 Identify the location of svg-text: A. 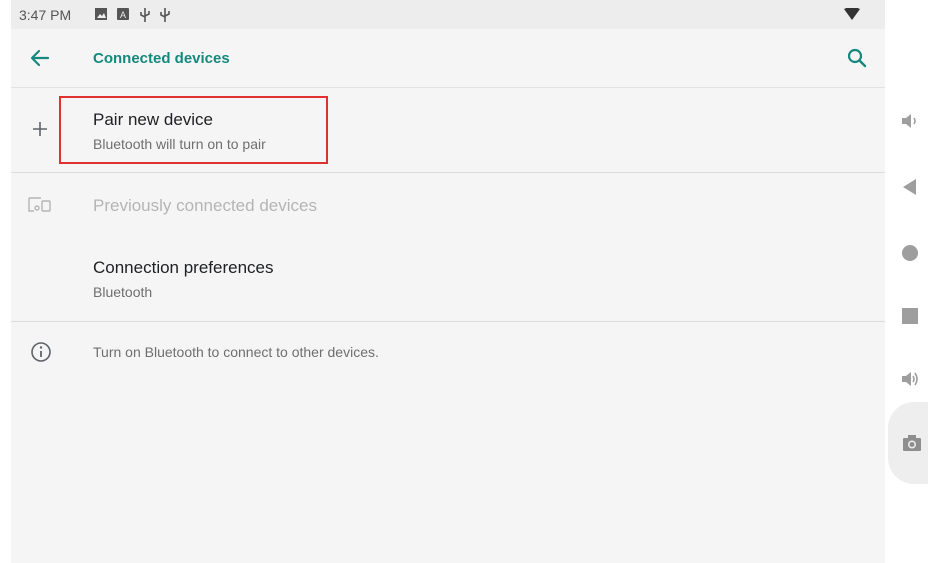
(123, 15).